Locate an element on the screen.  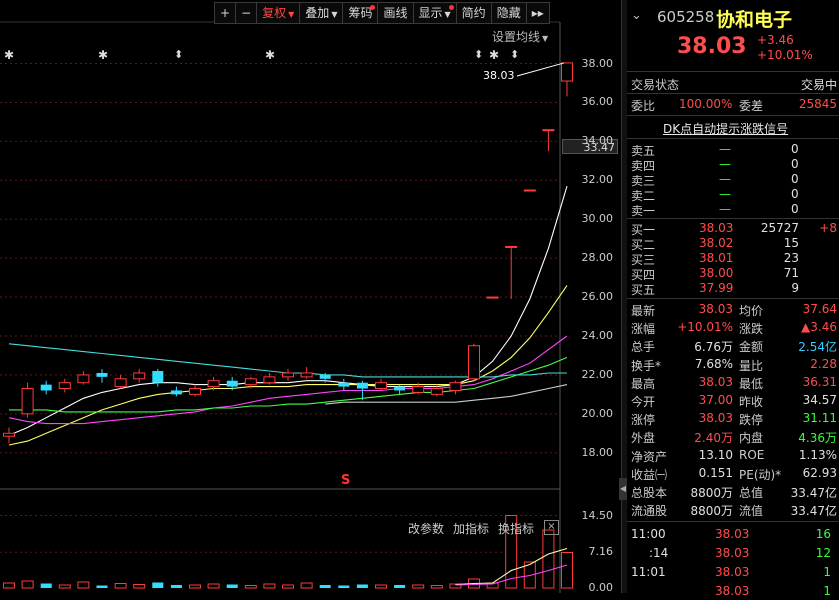
stats-row: 收益㈠ 0.151 PE(动)* 62.93 is located at coordinates (733, 474).